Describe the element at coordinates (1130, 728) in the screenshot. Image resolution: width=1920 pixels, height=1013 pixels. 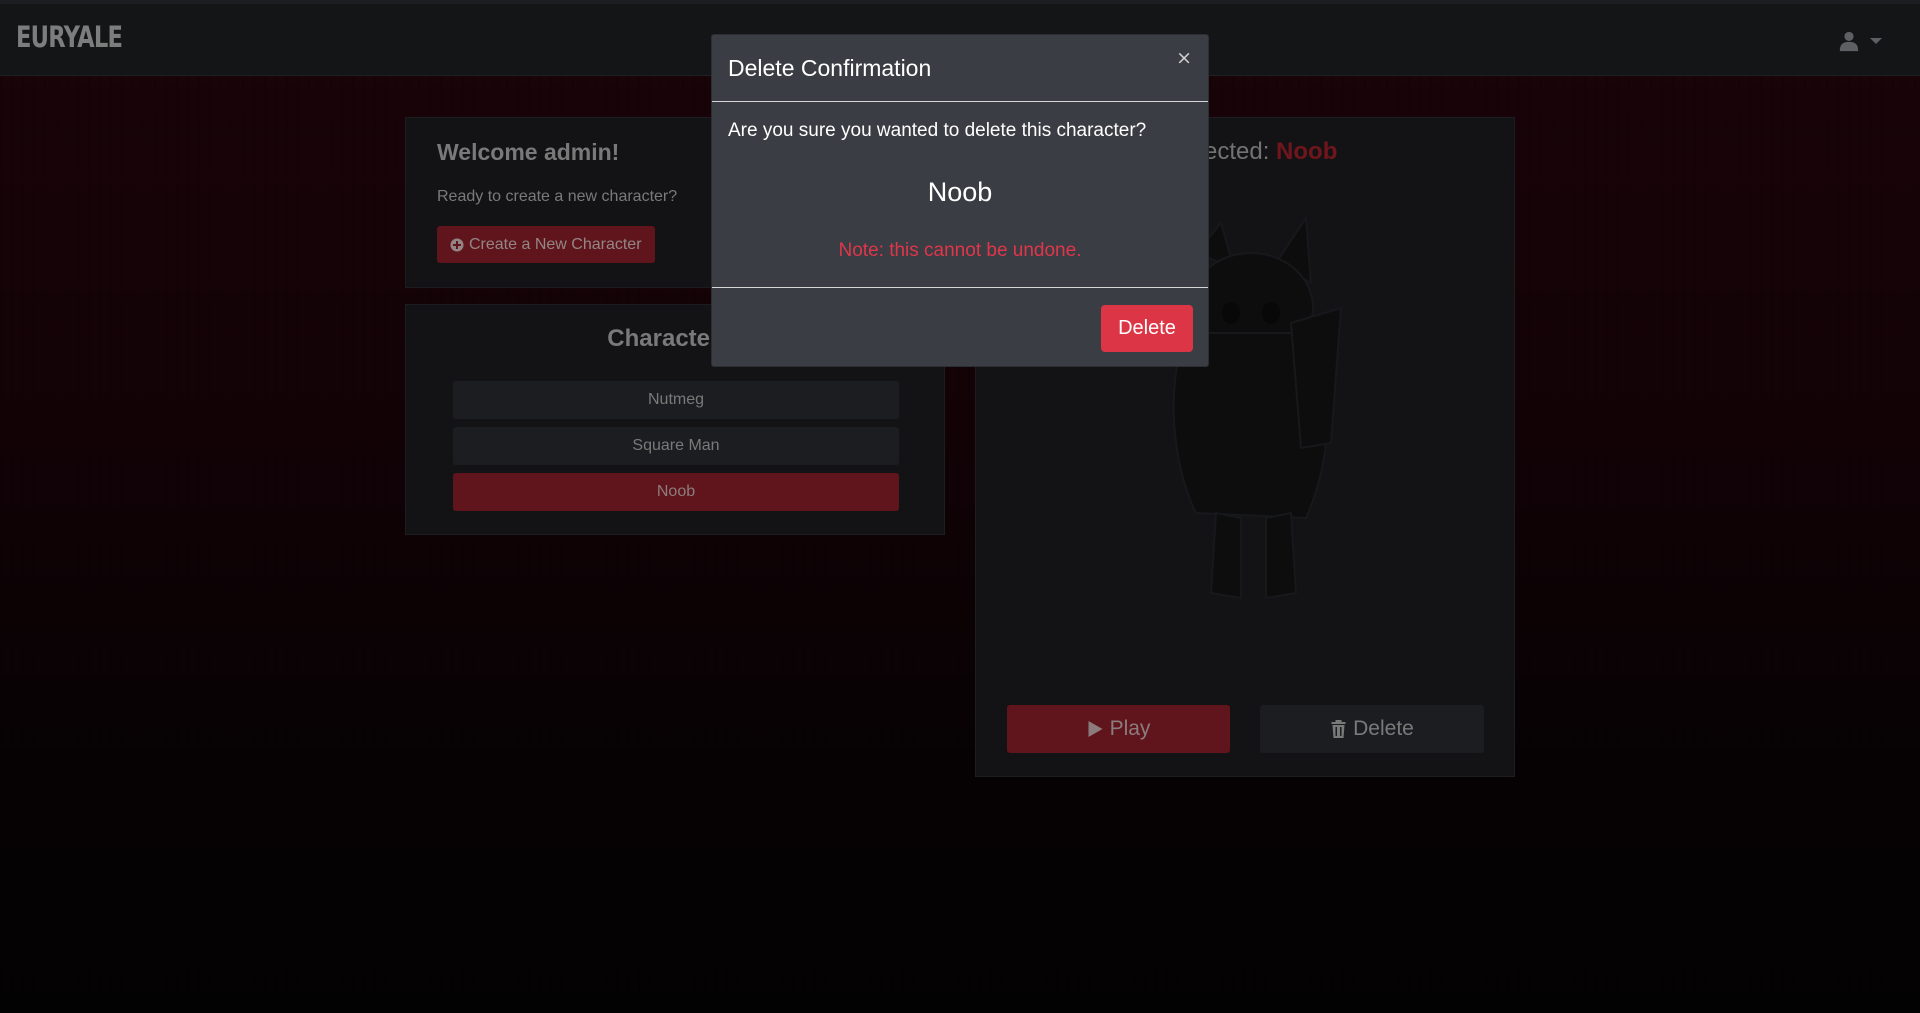
I see `play-label: Play` at that location.